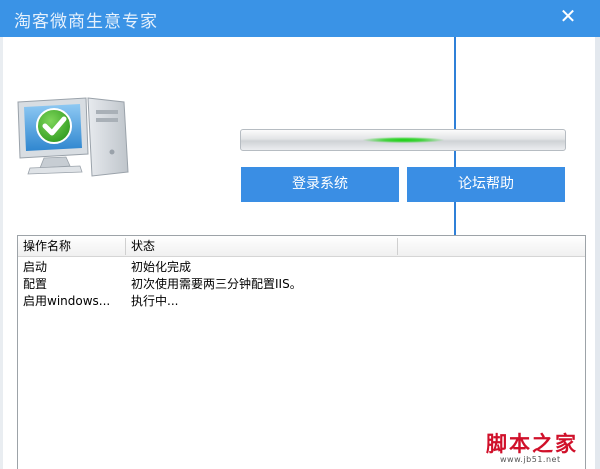 This screenshot has width=600, height=469. Describe the element at coordinates (35, 284) in the screenshot. I see `row-operation-name: 配置` at that location.